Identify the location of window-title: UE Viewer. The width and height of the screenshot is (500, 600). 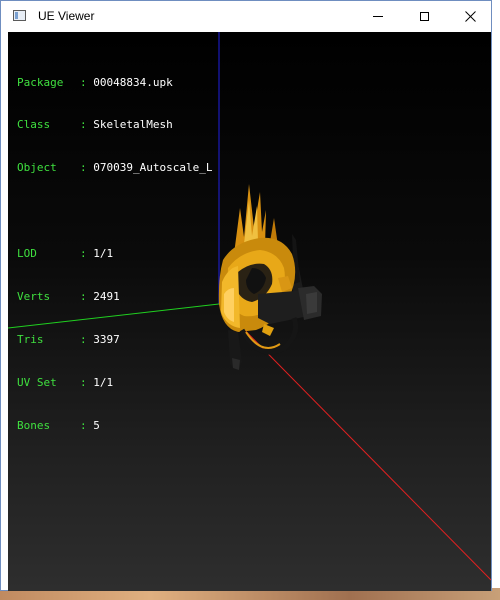
(66, 16).